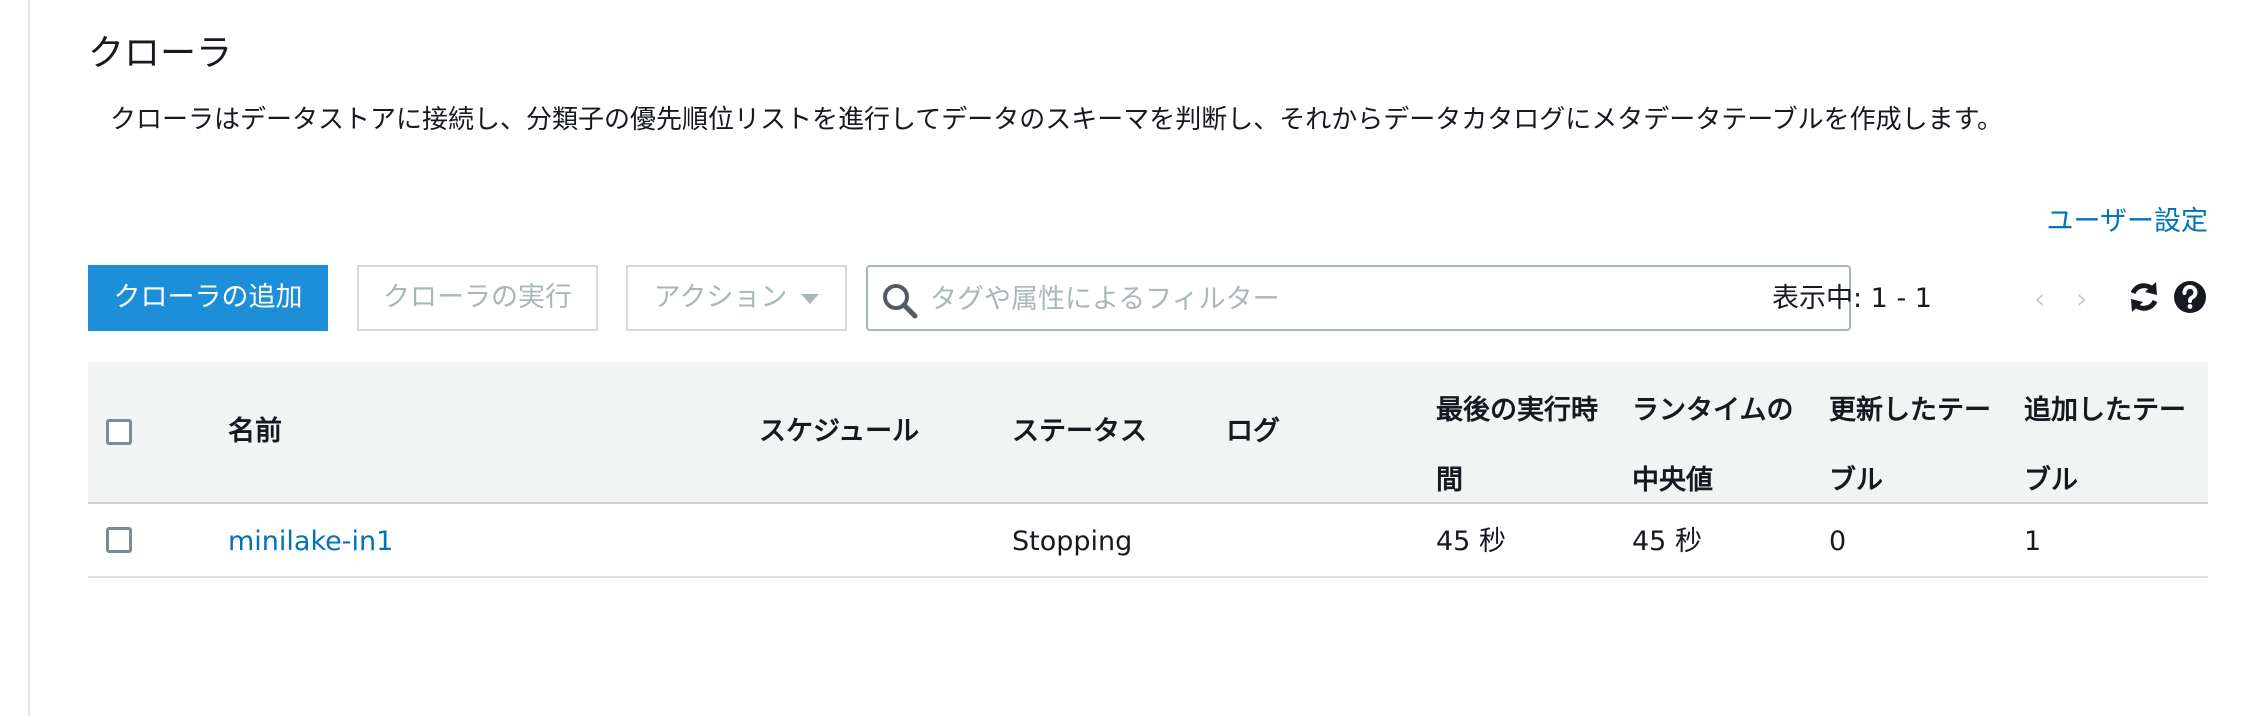 The height and width of the screenshot is (716, 2242). I want to click on row-checkbox, so click(119, 540).